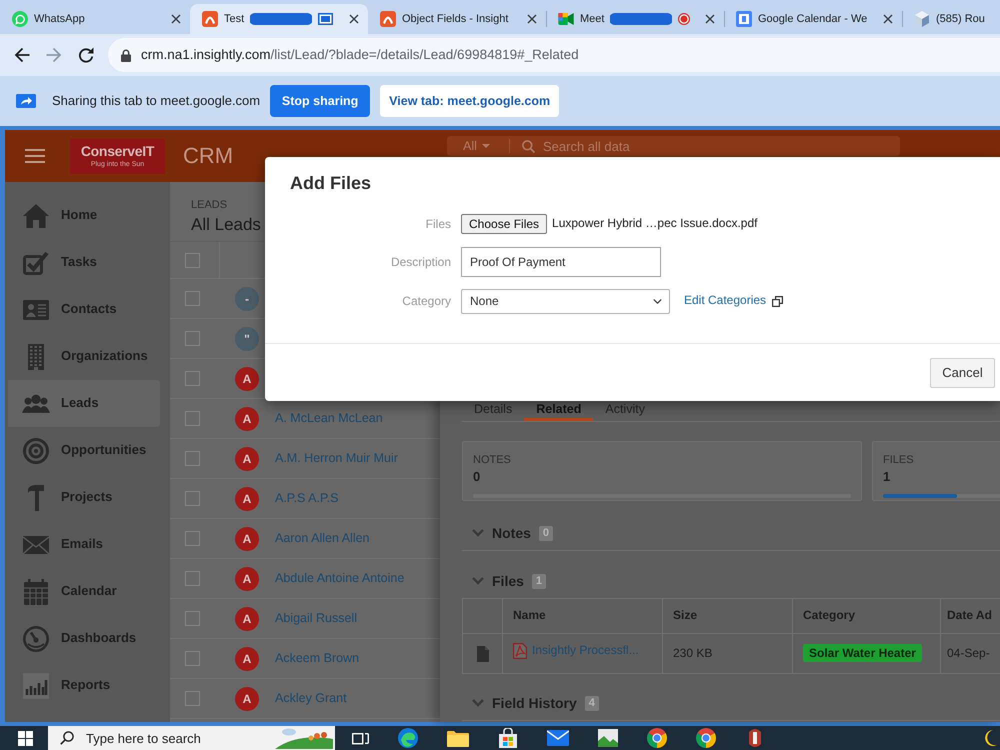 This screenshot has width=1000, height=750. Describe the element at coordinates (84, 685) in the screenshot. I see `sidebar-item: Reports` at that location.